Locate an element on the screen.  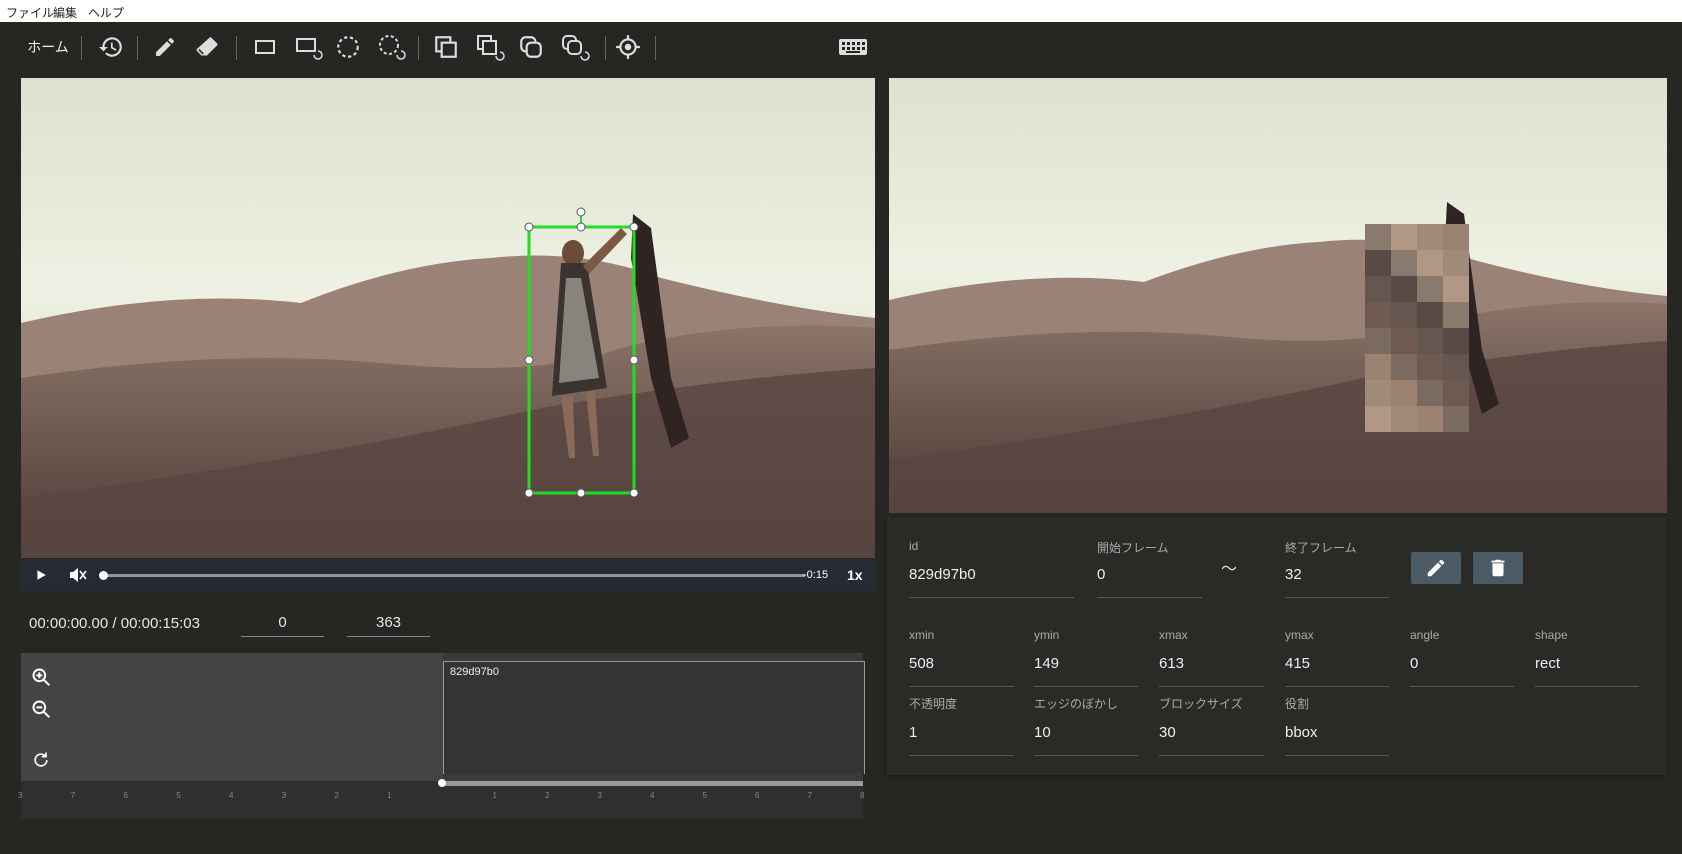
timeline-range-bar is located at coordinates (652, 783).